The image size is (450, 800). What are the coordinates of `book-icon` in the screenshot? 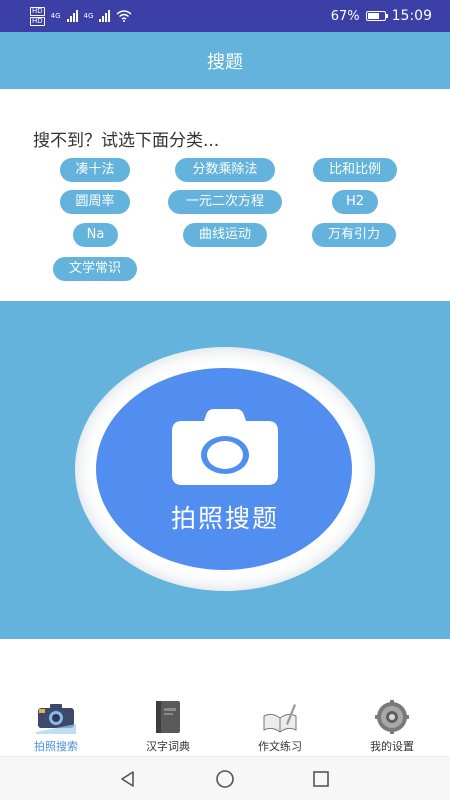 It's located at (168, 716).